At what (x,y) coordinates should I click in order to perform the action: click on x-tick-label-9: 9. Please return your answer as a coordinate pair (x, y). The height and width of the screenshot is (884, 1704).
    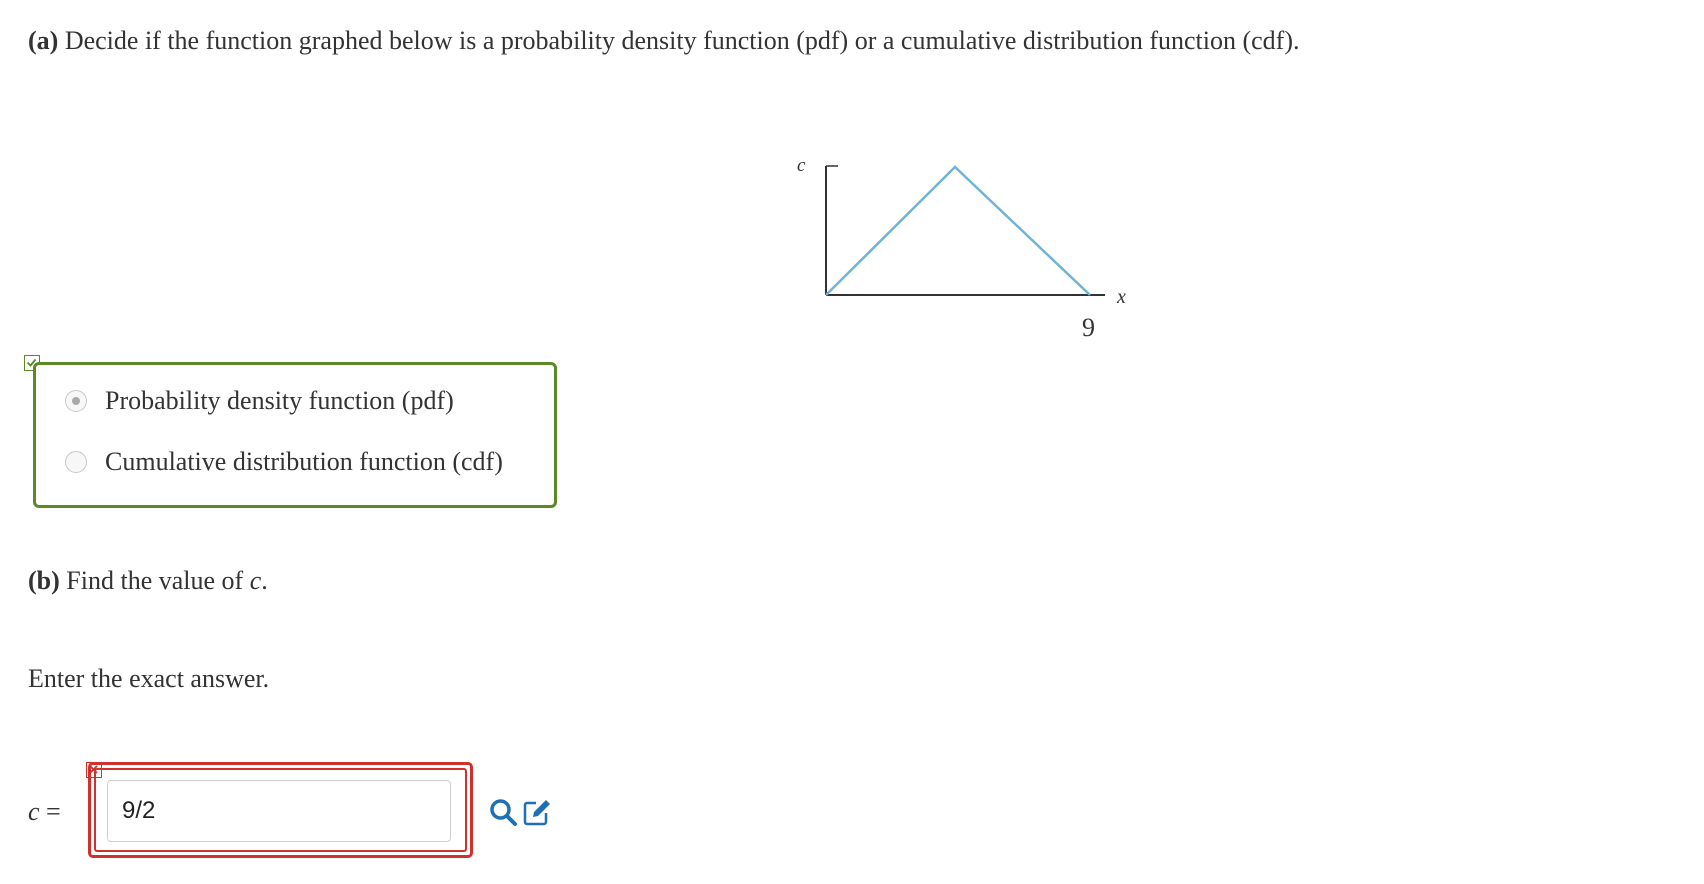
    Looking at the image, I should click on (1088, 327).